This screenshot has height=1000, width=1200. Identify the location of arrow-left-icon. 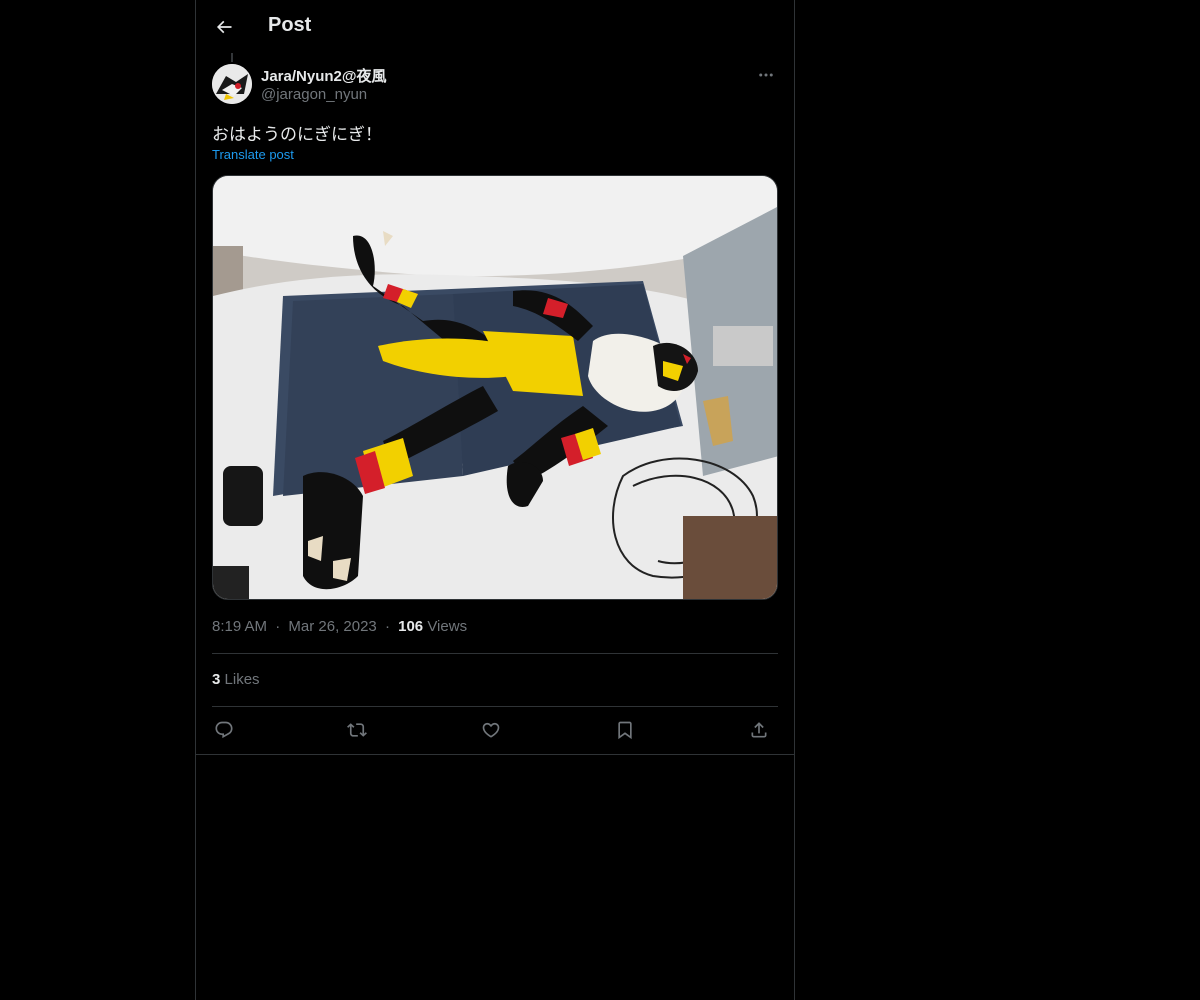
(224, 27).